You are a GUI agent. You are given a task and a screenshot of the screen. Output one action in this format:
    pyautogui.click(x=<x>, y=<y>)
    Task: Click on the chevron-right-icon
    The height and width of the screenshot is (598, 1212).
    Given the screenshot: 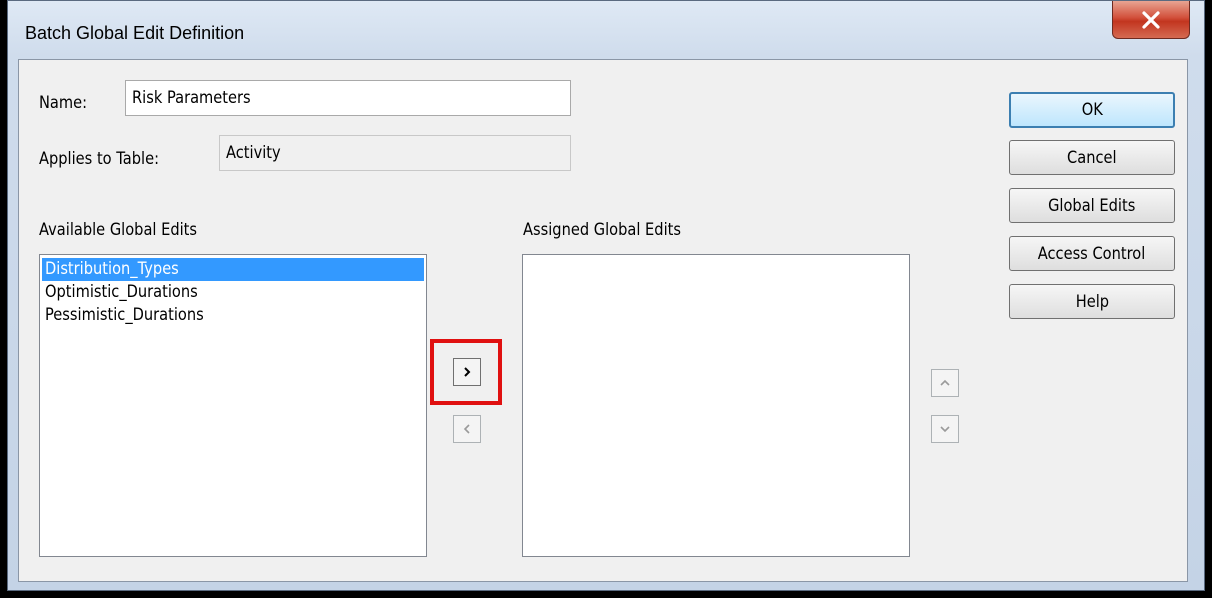 What is the action you would take?
    pyautogui.click(x=467, y=372)
    